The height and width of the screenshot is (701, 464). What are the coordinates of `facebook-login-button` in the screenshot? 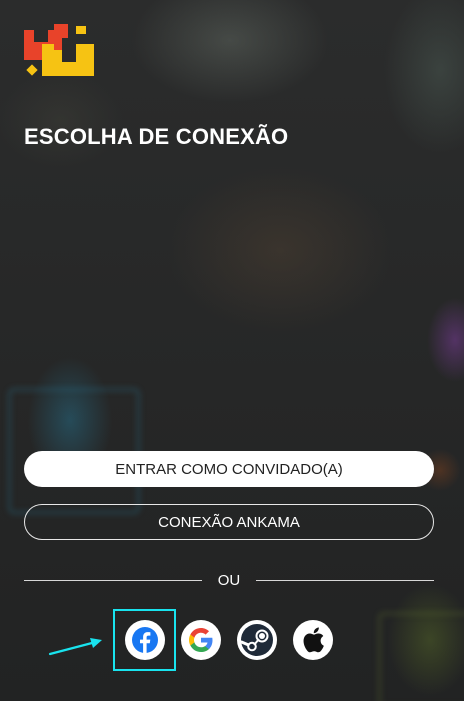 It's located at (145, 640).